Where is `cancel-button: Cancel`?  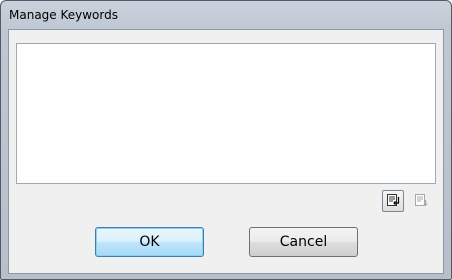 cancel-button: Cancel is located at coordinates (303, 242).